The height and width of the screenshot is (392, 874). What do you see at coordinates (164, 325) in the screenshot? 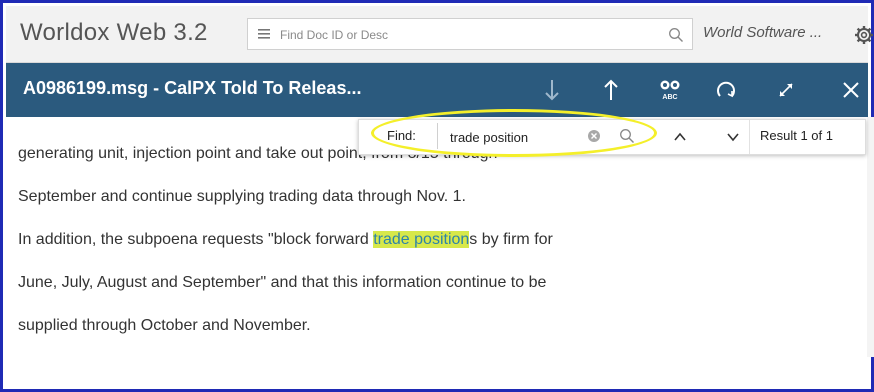
I see `doc-line: supplied through October and November.` at bounding box center [164, 325].